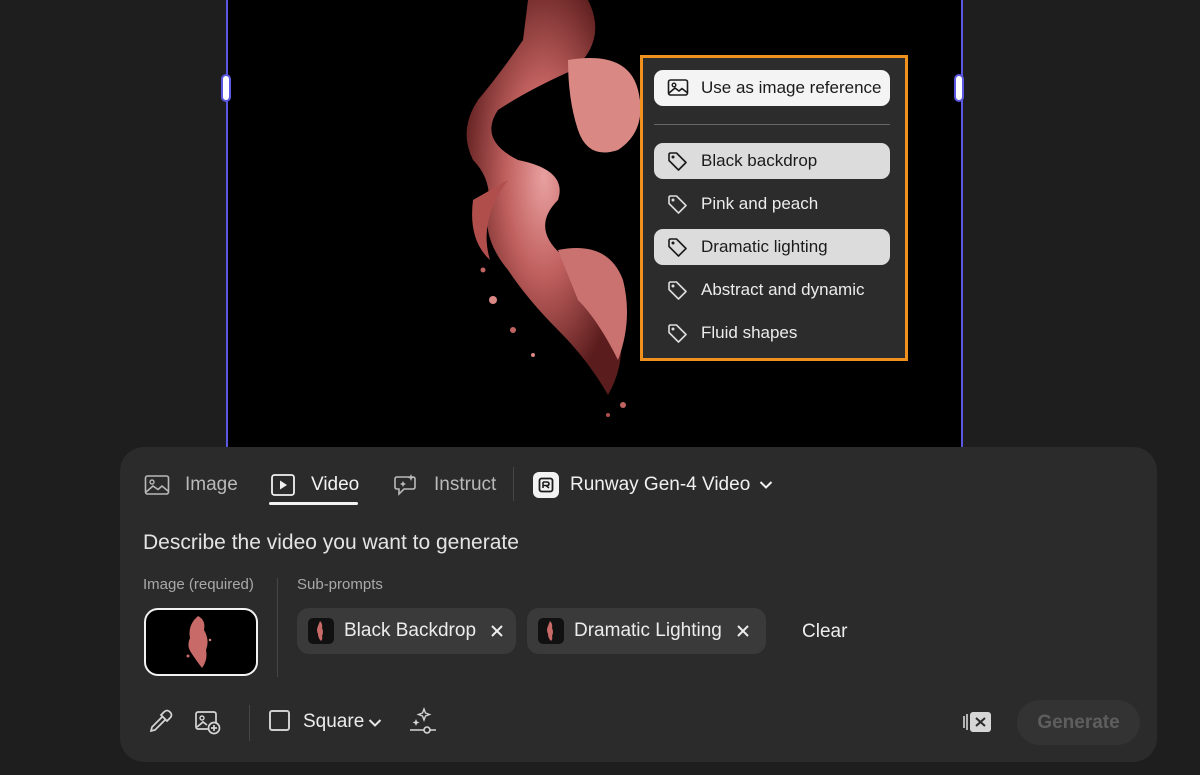  What do you see at coordinates (546, 485) in the screenshot?
I see `runway-logo-icon` at bounding box center [546, 485].